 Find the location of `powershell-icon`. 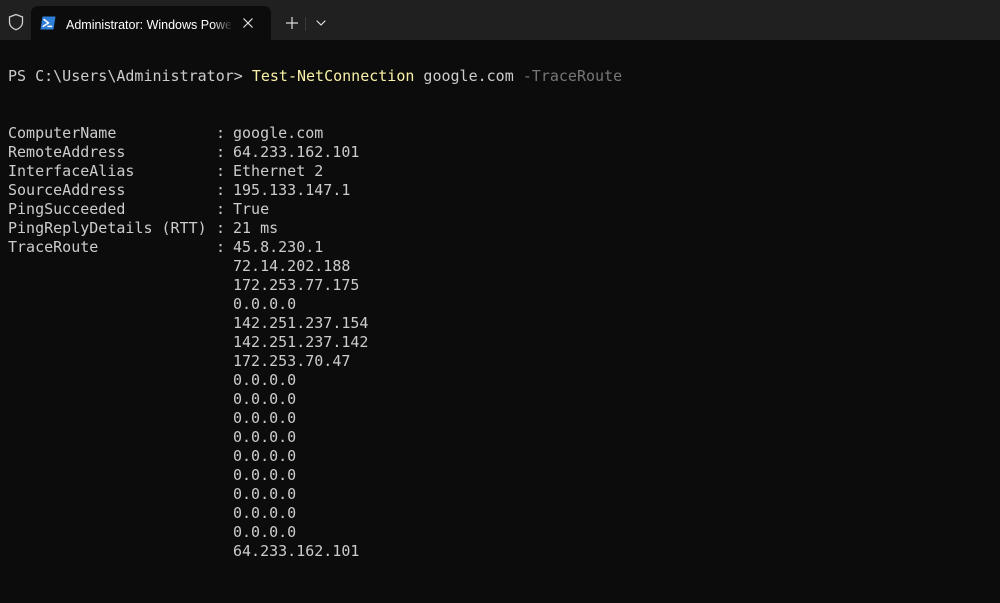

powershell-icon is located at coordinates (48, 23).